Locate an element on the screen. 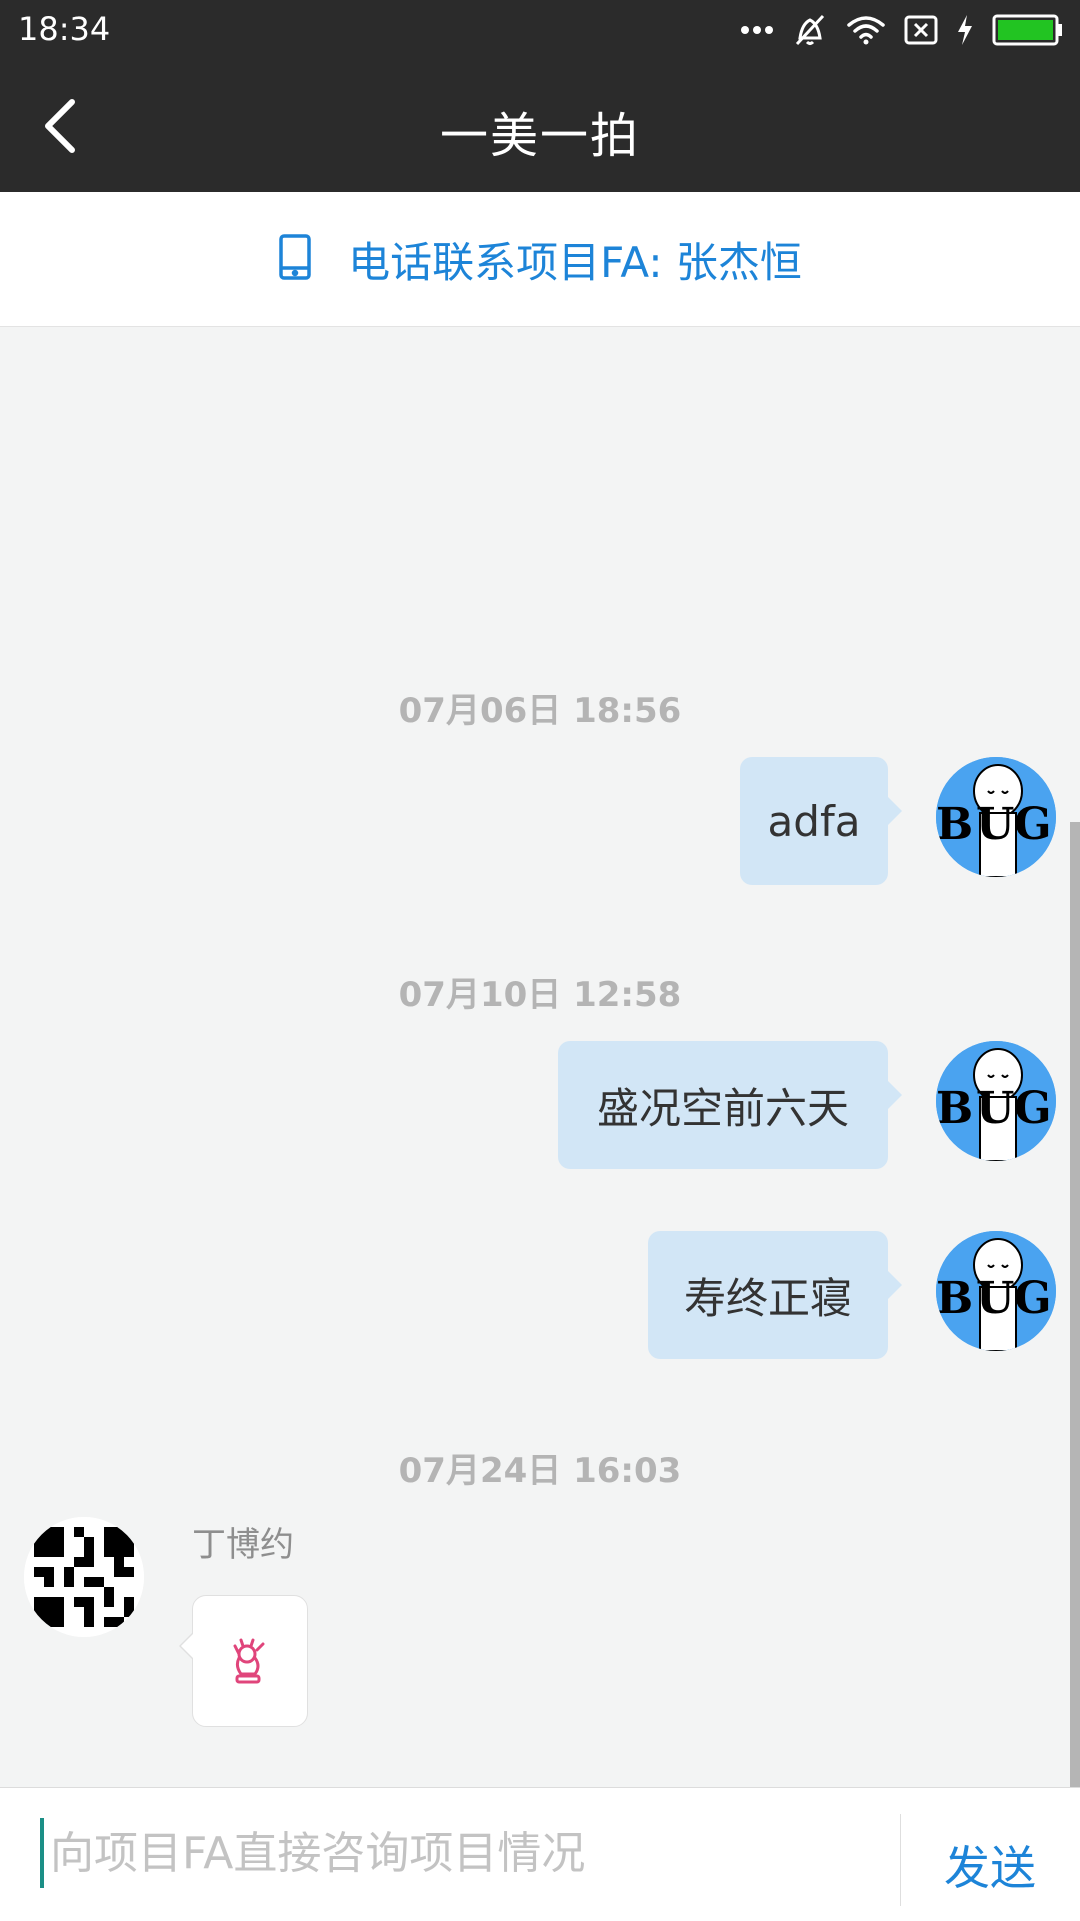  scrollbar is located at coordinates (1075, 1305).